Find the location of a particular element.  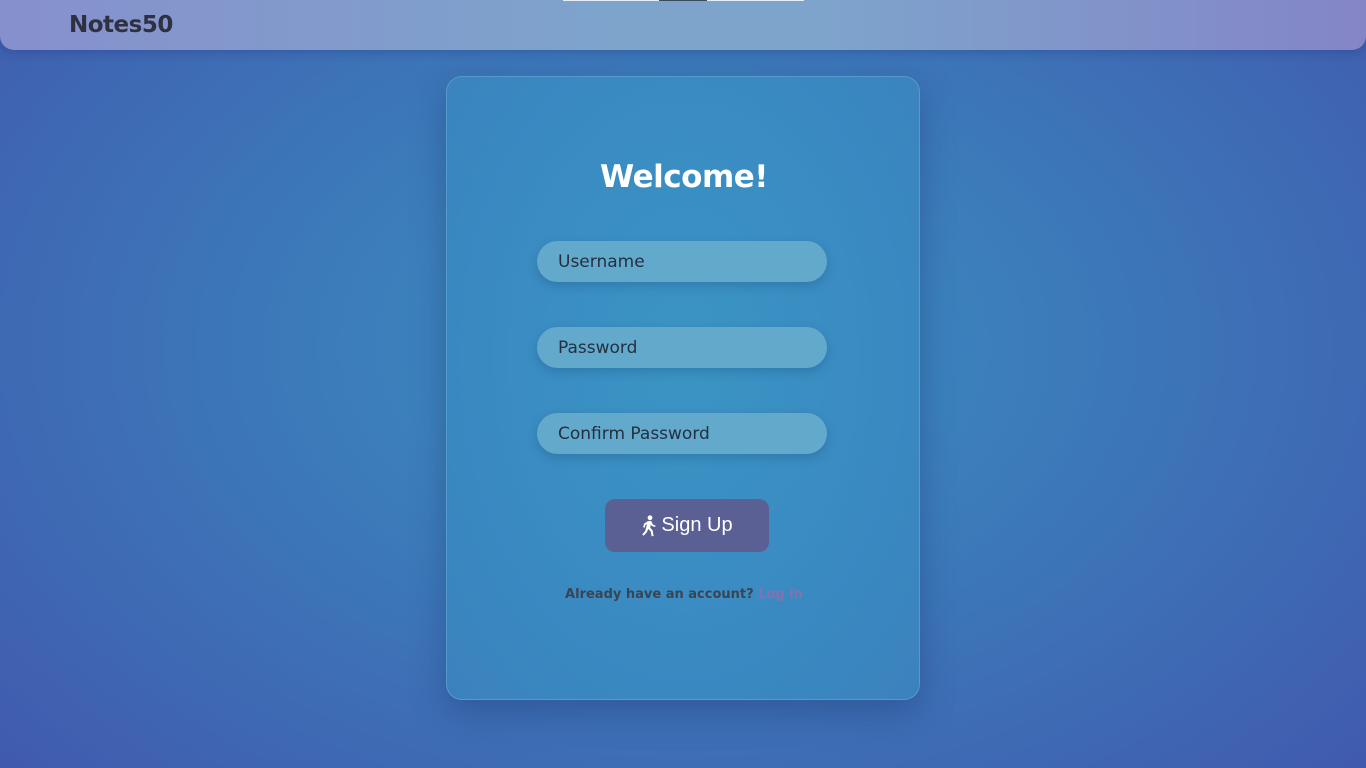

confirm-password-input is located at coordinates (682, 433).